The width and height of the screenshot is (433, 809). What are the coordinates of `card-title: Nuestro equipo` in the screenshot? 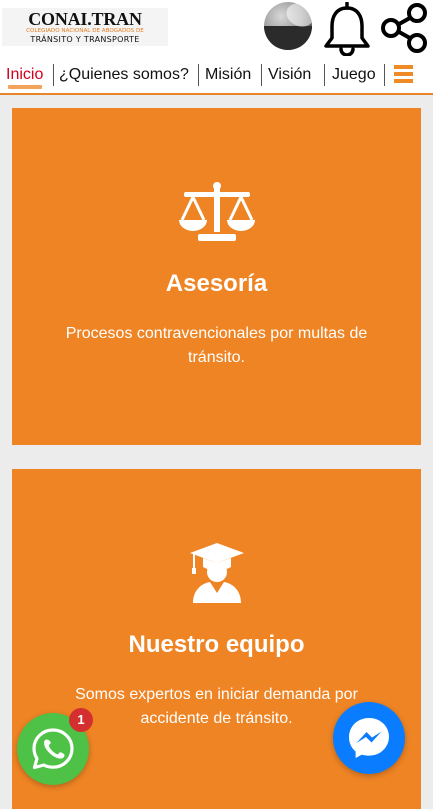 It's located at (216, 644).